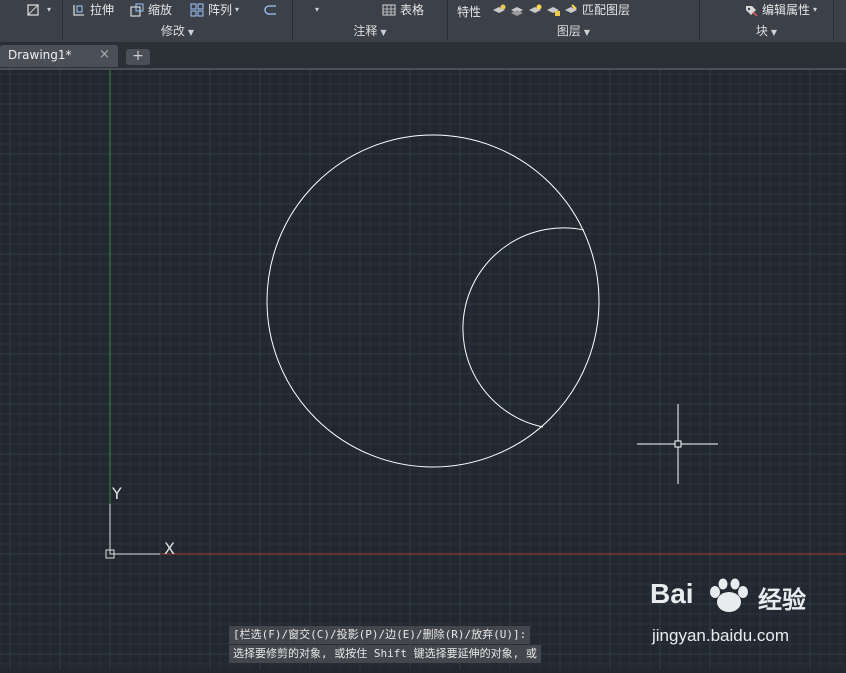  What do you see at coordinates (606, 10) in the screenshot?
I see `match-layer-label: 匹配图层` at bounding box center [606, 10].